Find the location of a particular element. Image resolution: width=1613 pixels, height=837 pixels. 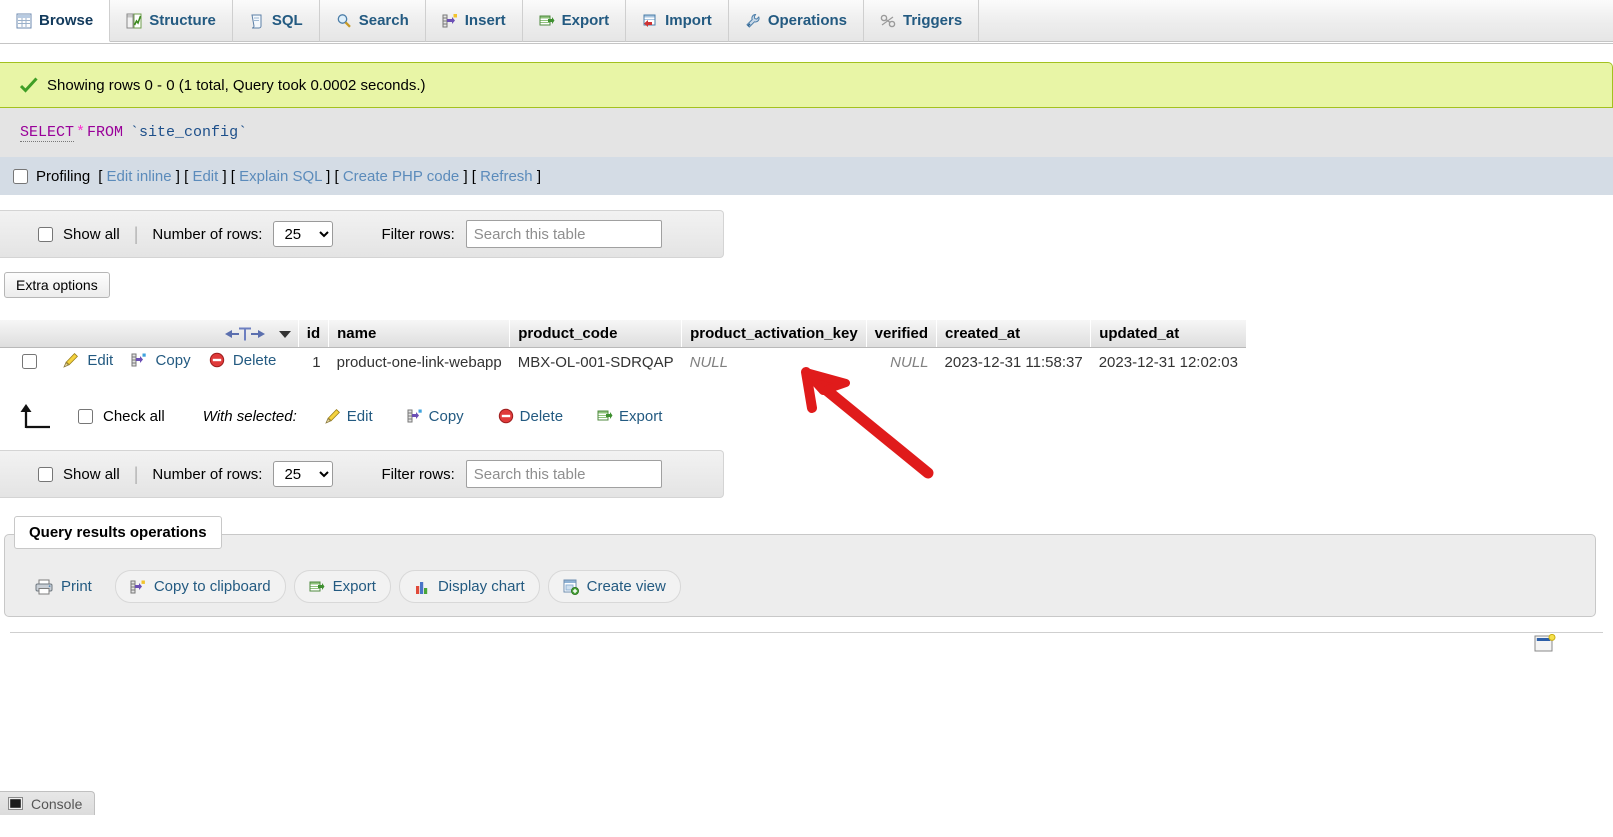

tab-operations: Operations is located at coordinates (796, 21).